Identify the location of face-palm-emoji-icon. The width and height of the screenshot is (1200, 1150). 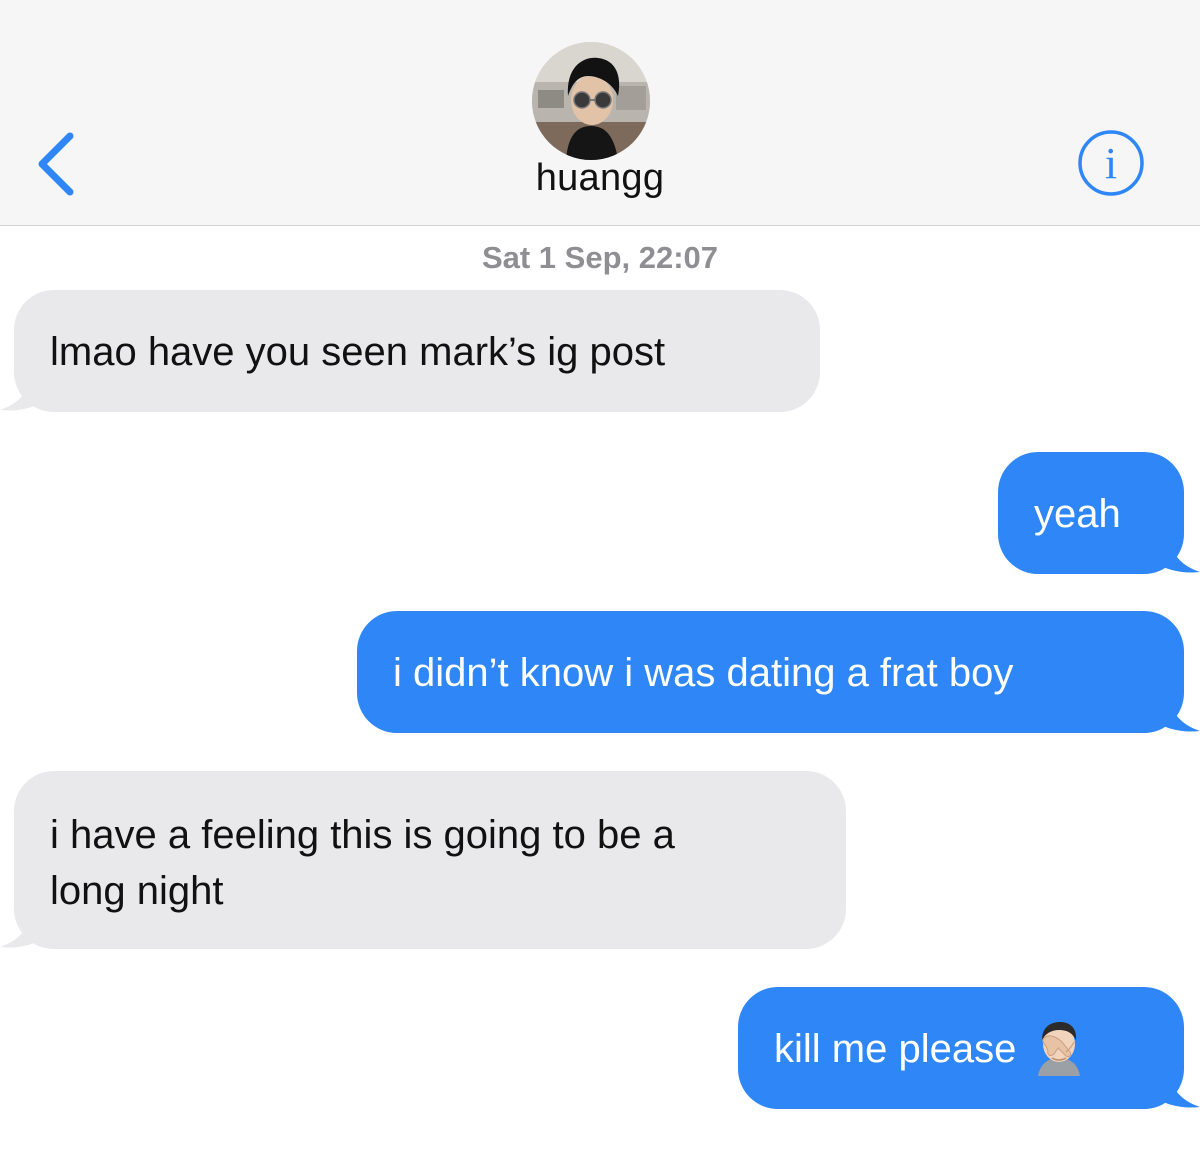
(1059, 1047).